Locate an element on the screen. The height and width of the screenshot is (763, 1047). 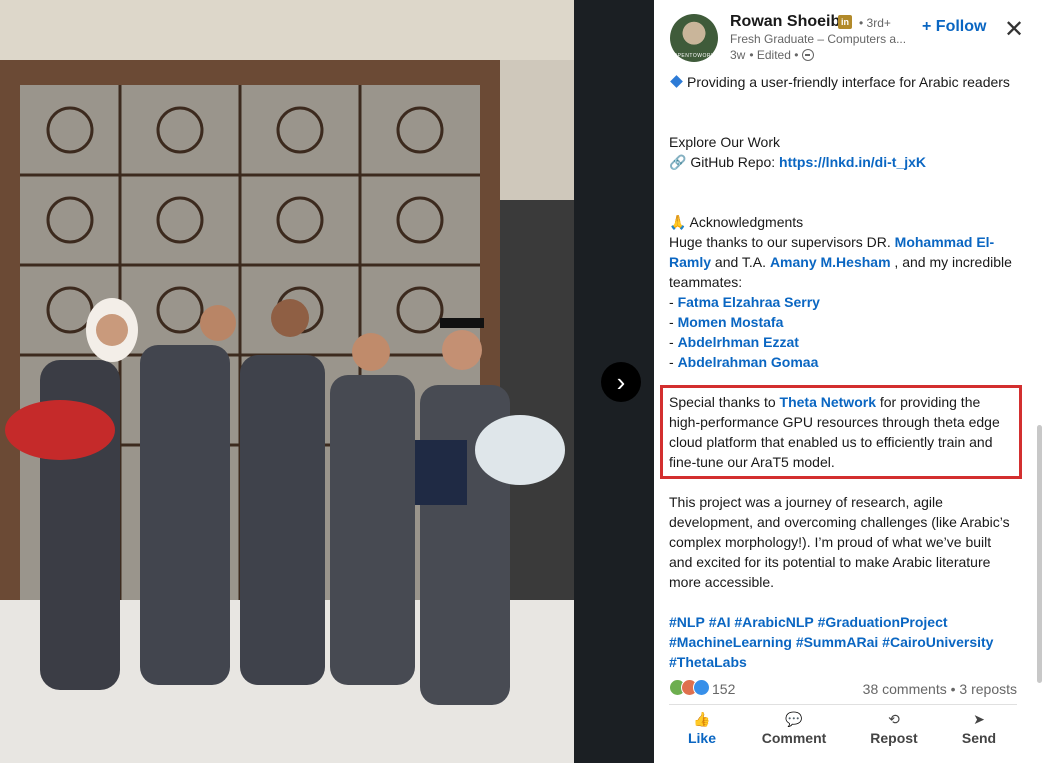
hashtag-link: #CairoUniversity is located at coordinates (937, 642).